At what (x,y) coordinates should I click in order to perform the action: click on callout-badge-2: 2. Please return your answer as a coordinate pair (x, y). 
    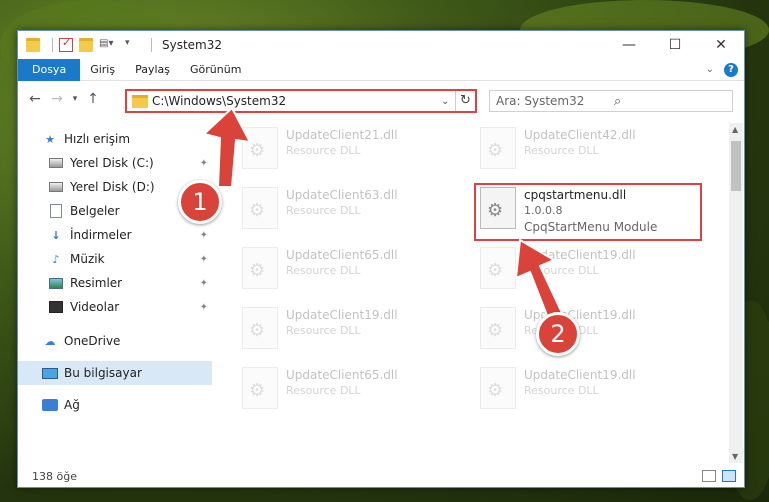
    Looking at the image, I should click on (558, 334).